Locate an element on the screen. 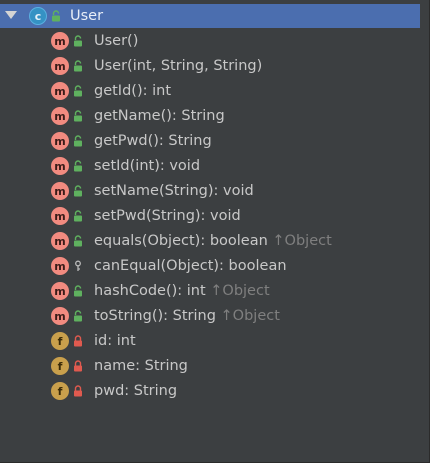  tree-node-field: f id: int is located at coordinates (210, 341).